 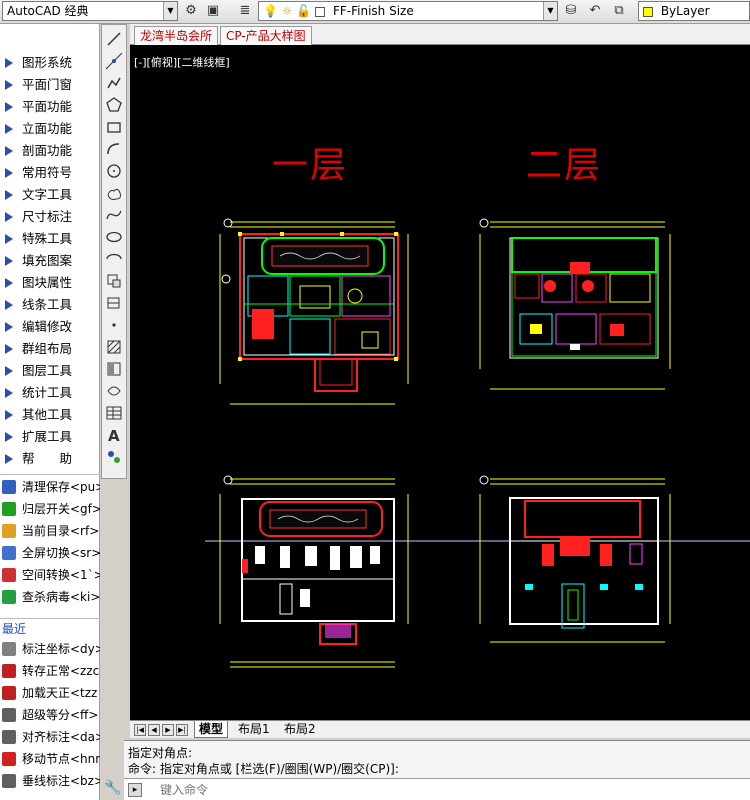 What do you see at coordinates (114, 325) in the screenshot?
I see `point-icon` at bounding box center [114, 325].